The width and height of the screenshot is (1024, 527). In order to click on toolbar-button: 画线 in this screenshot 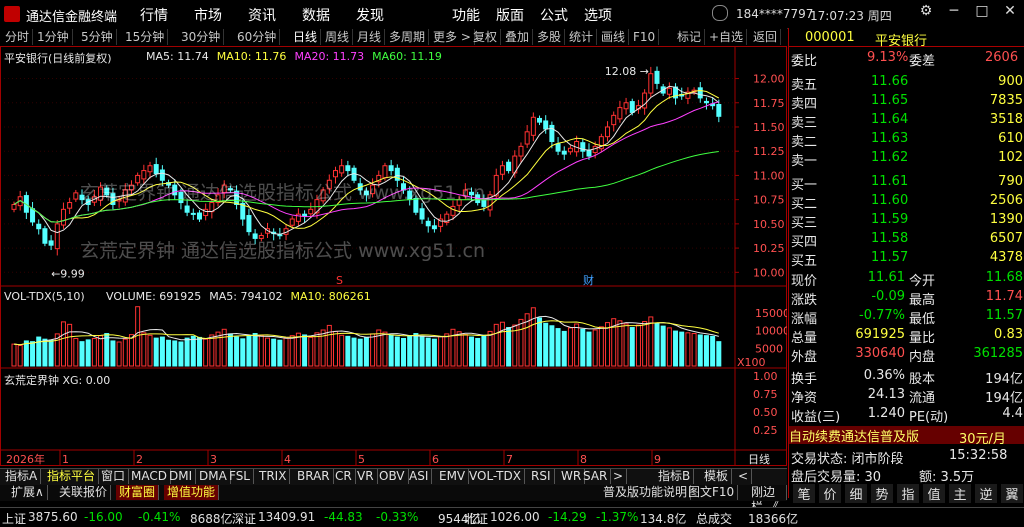, I will do `click(614, 37)`.